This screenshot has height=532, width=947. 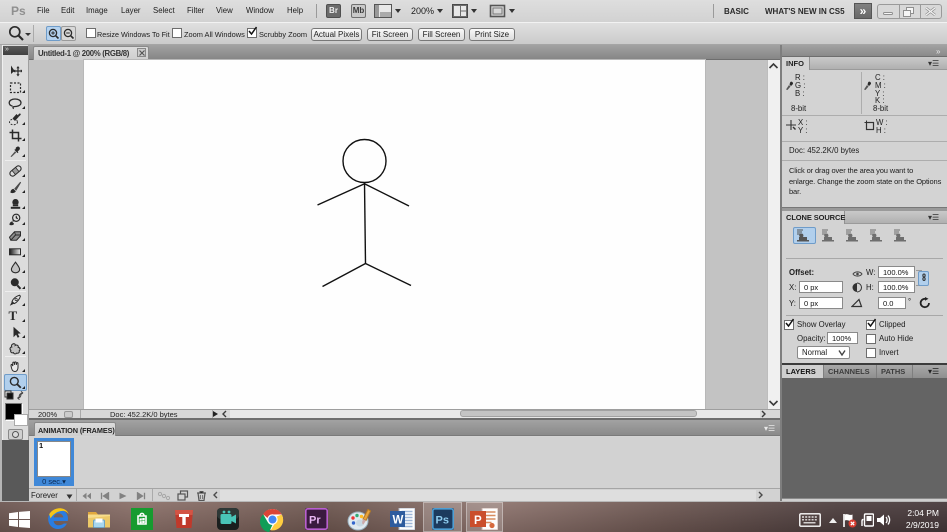 I want to click on svg-text: P, so click(x=478, y=521).